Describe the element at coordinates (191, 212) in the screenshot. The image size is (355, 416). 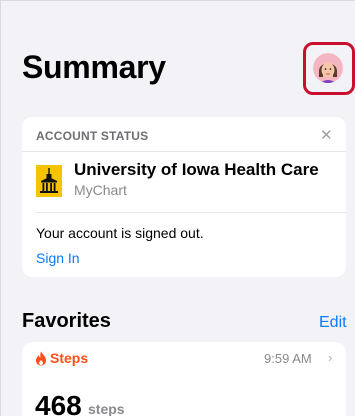
I see `card-divider` at that location.